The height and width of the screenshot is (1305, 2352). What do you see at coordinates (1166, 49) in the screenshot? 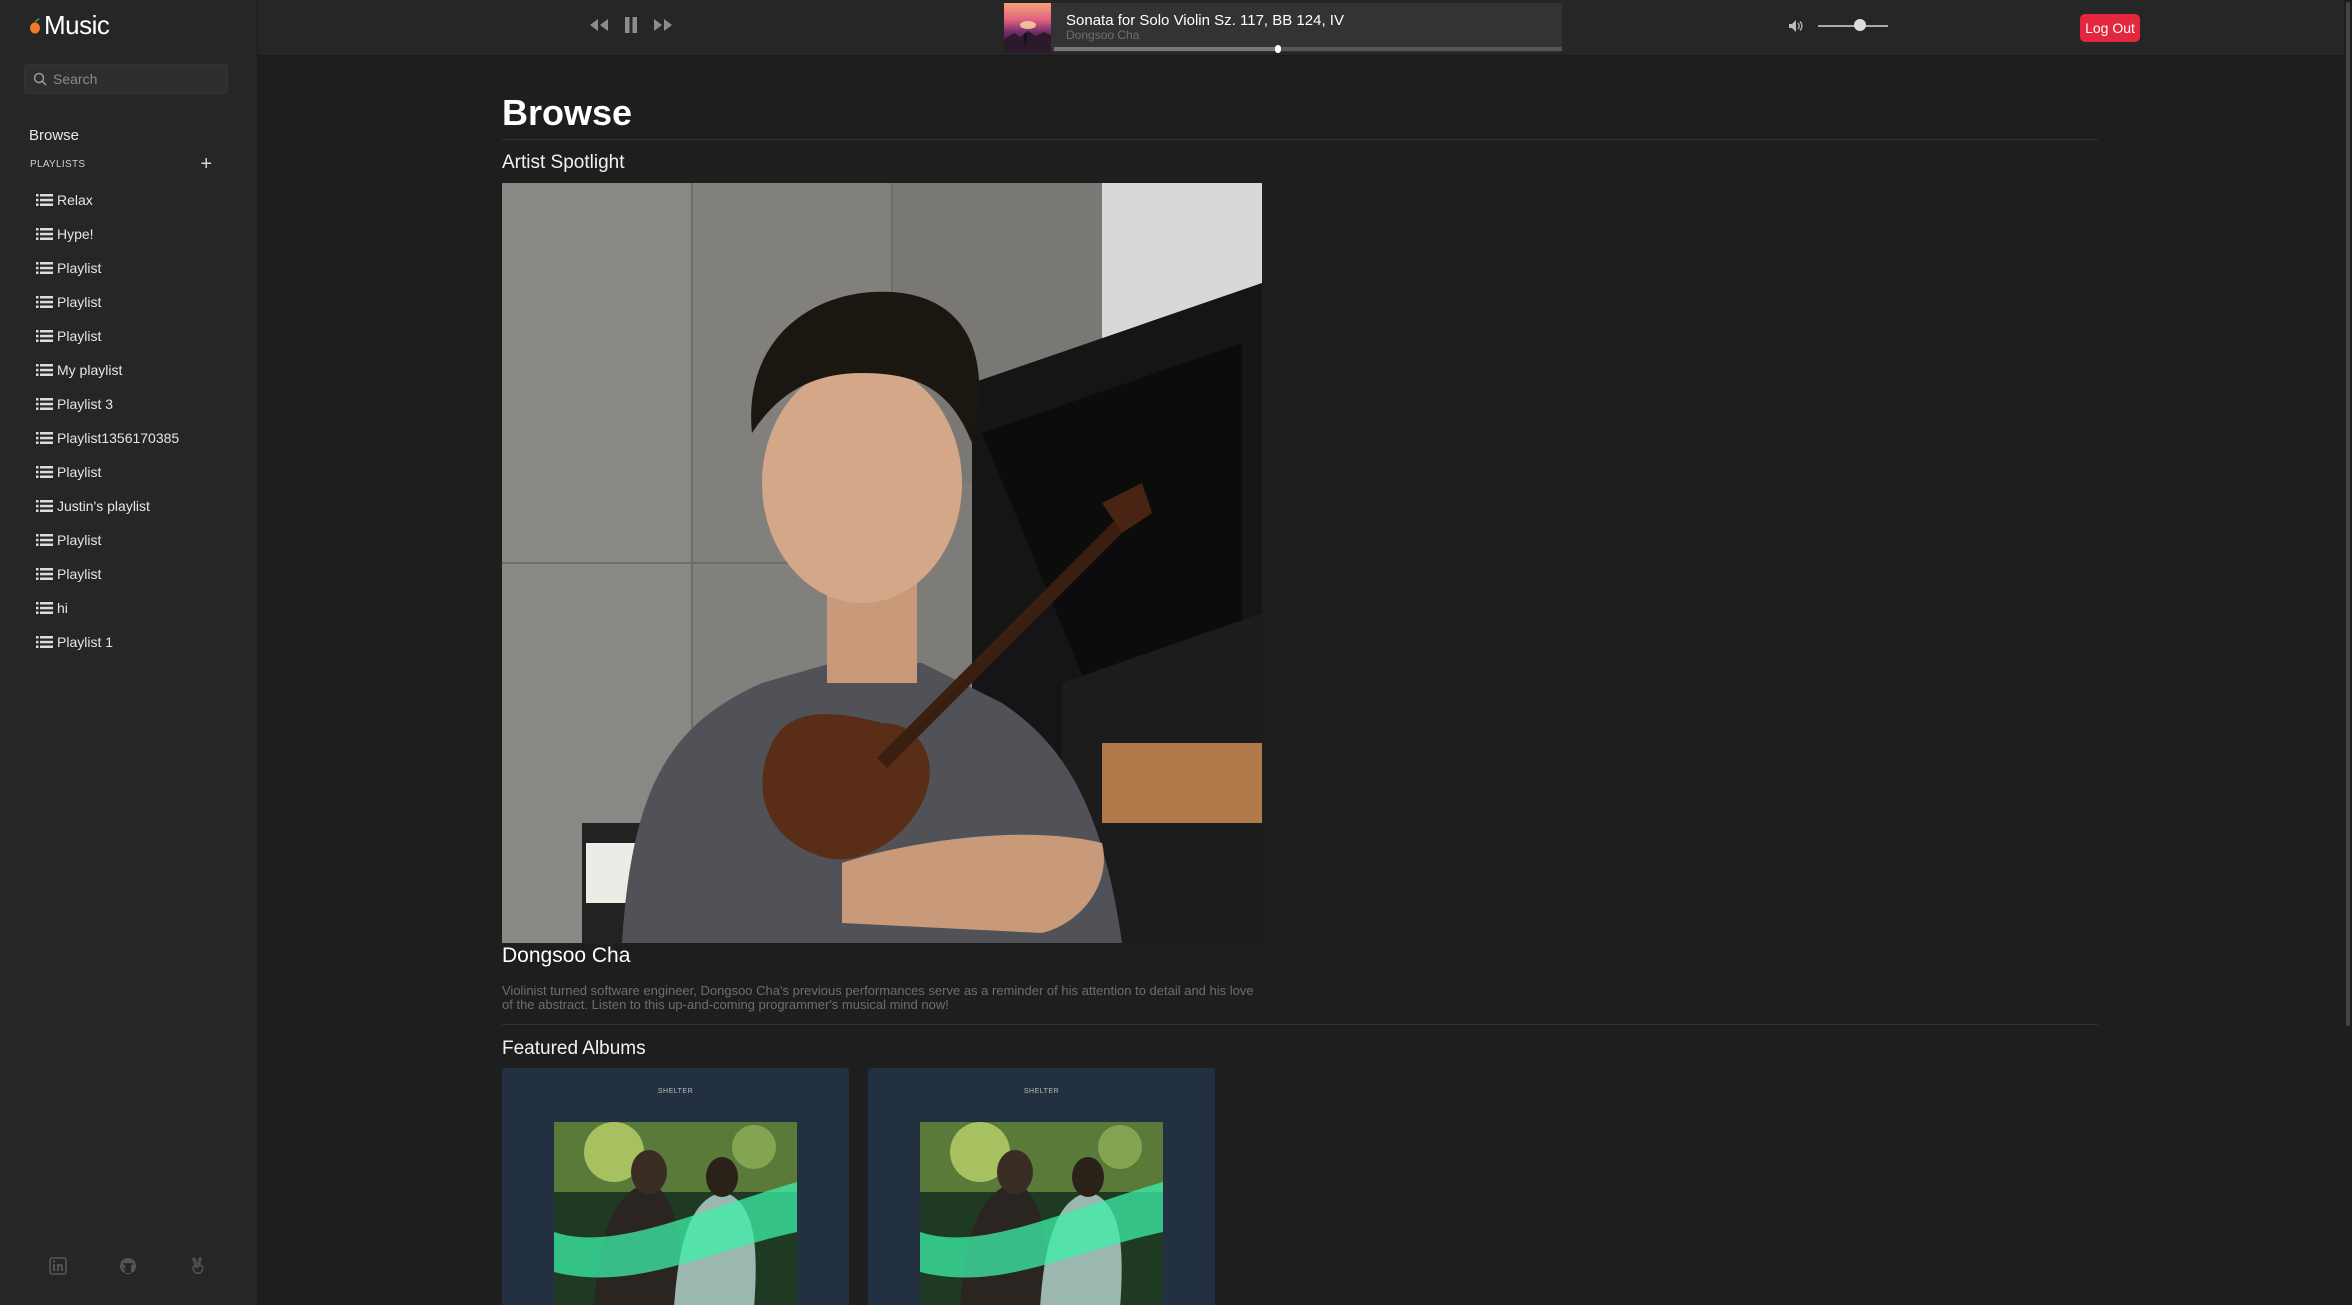
I see `progress-fill` at bounding box center [1166, 49].